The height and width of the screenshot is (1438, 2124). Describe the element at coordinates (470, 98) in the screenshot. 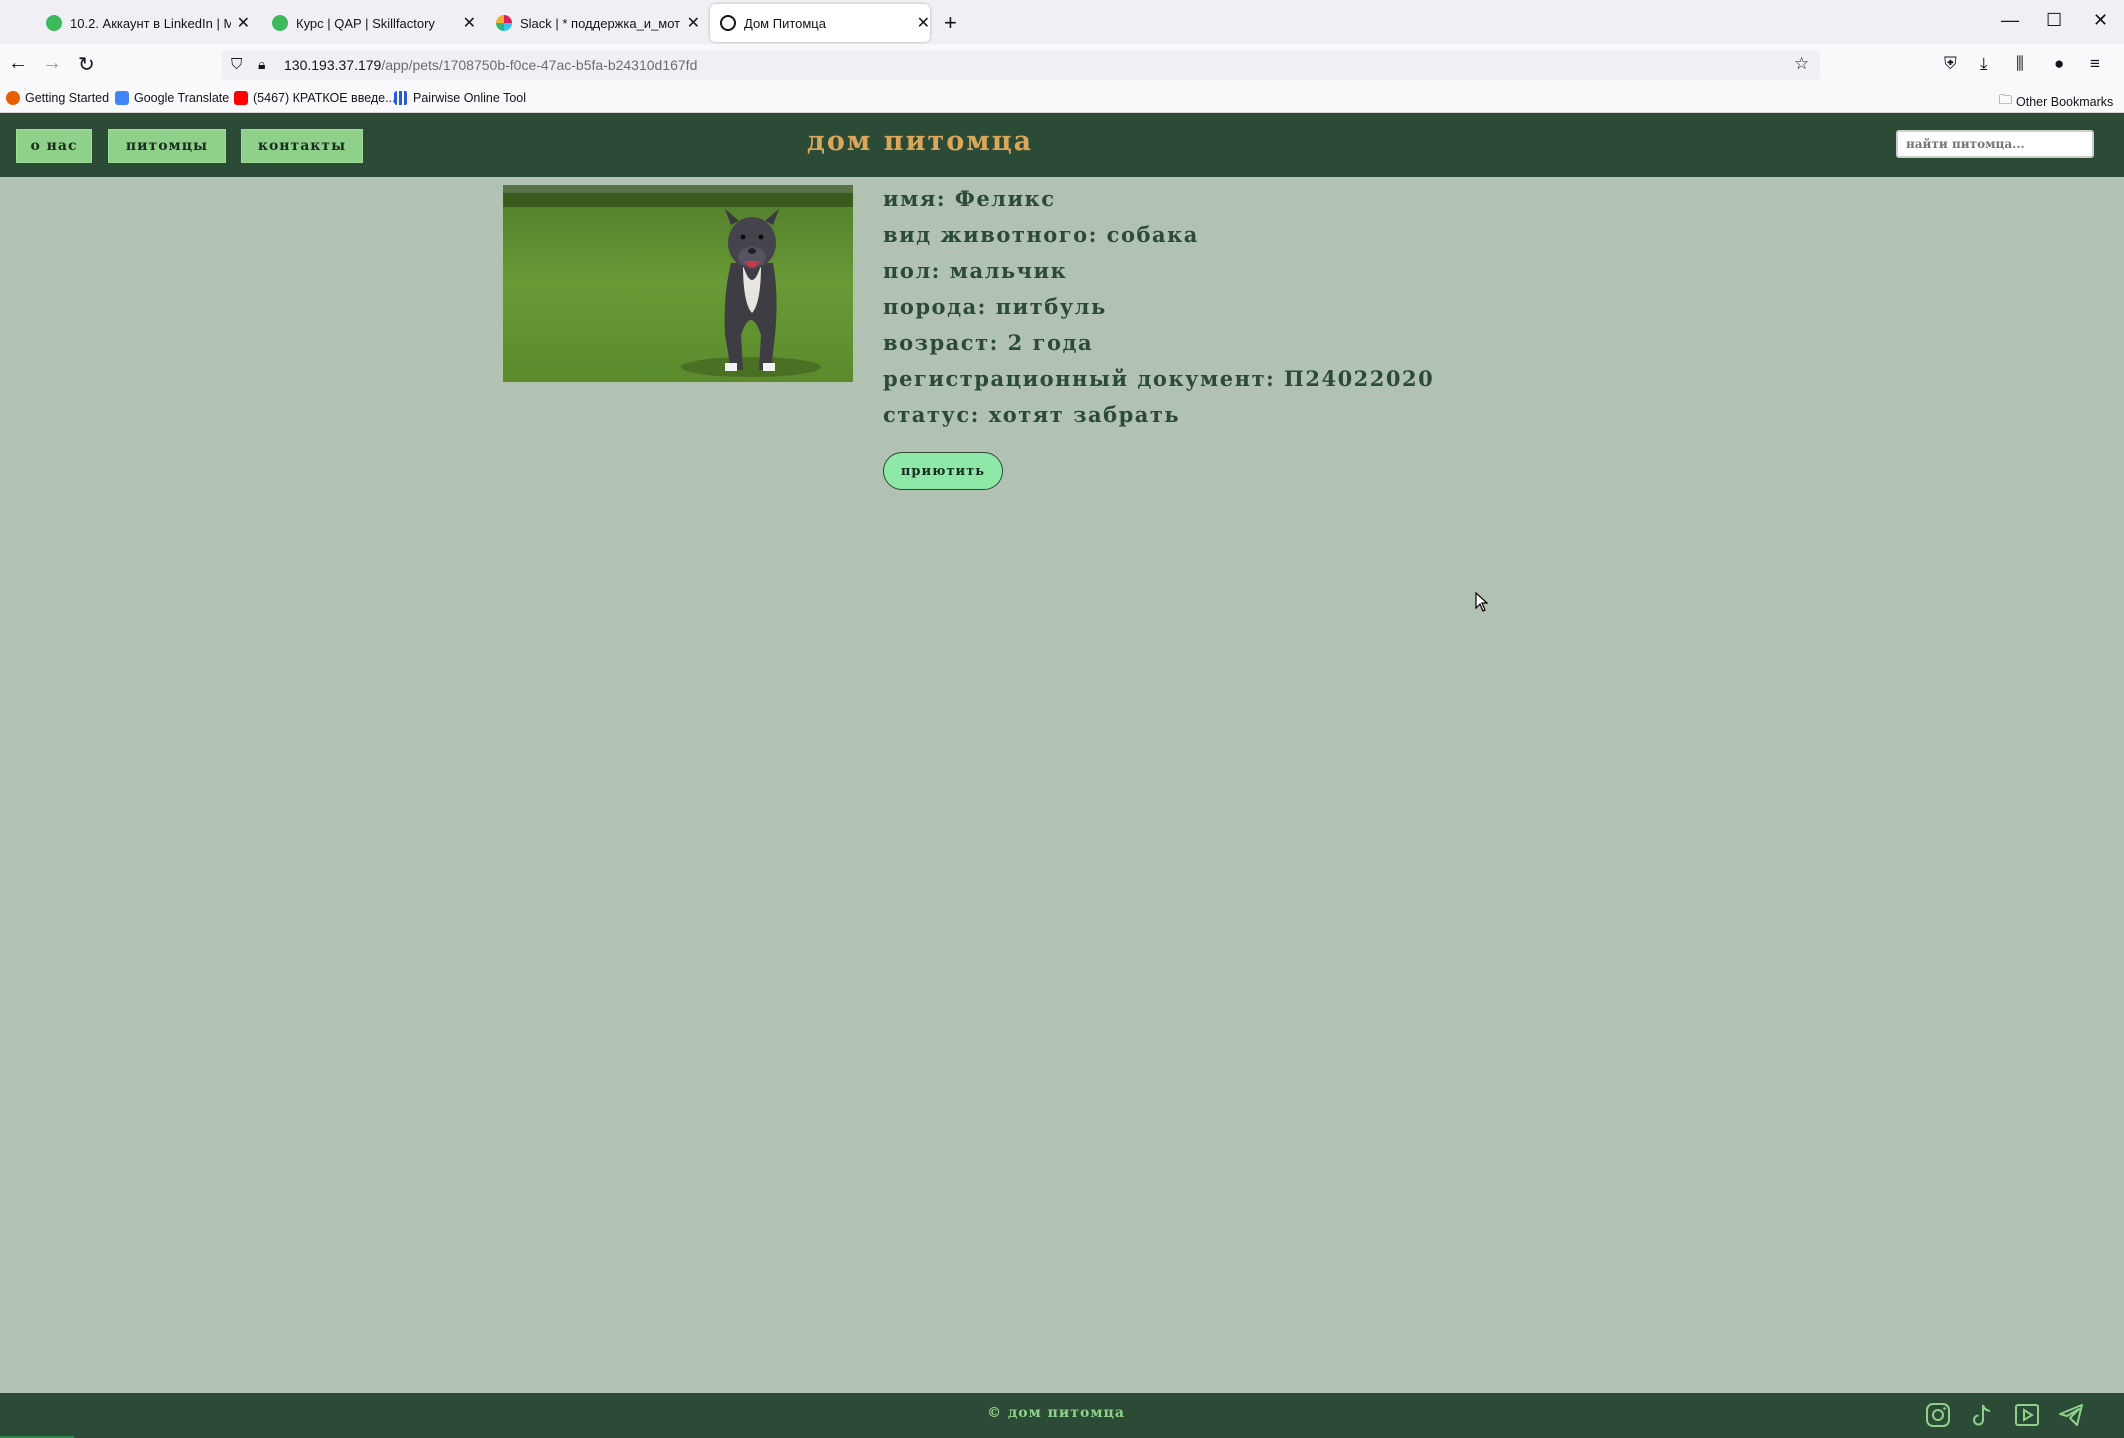

I see `bookmark-label: Pairwise Online Tool` at that location.